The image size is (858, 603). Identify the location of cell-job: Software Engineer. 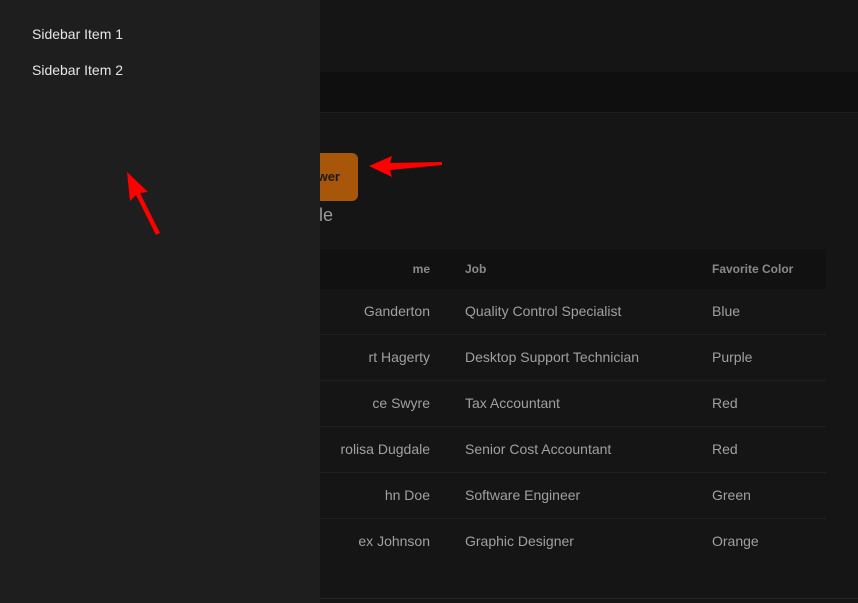
(523, 495).